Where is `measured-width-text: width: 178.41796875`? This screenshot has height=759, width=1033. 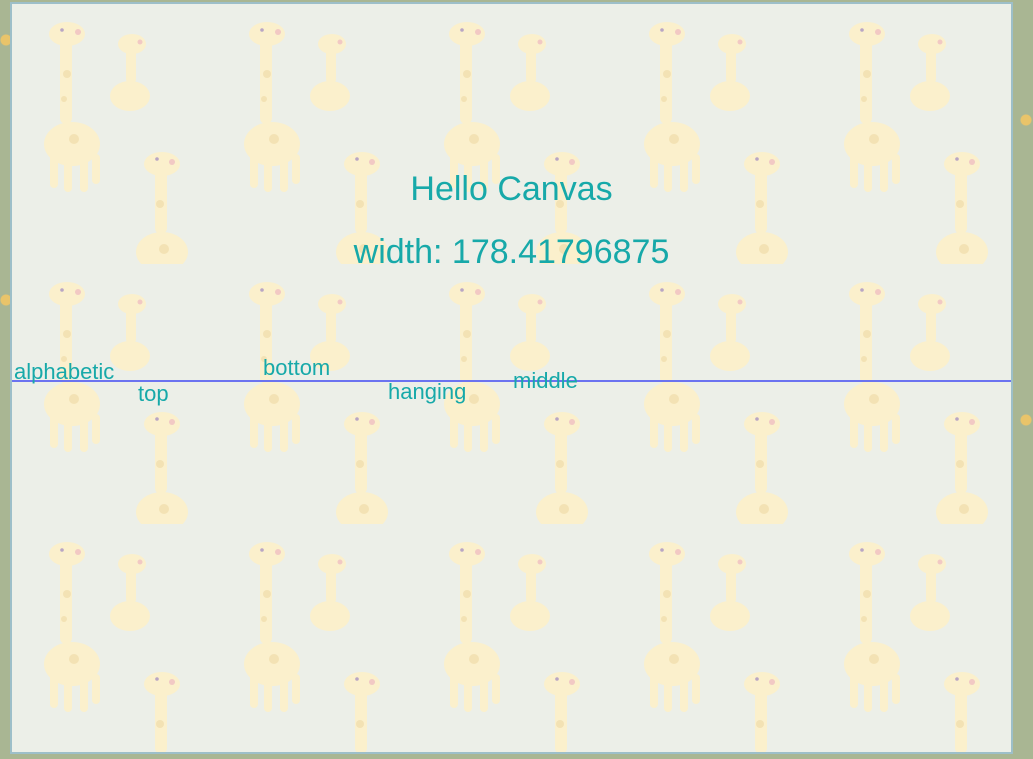 measured-width-text: width: 178.41796875 is located at coordinates (511, 252).